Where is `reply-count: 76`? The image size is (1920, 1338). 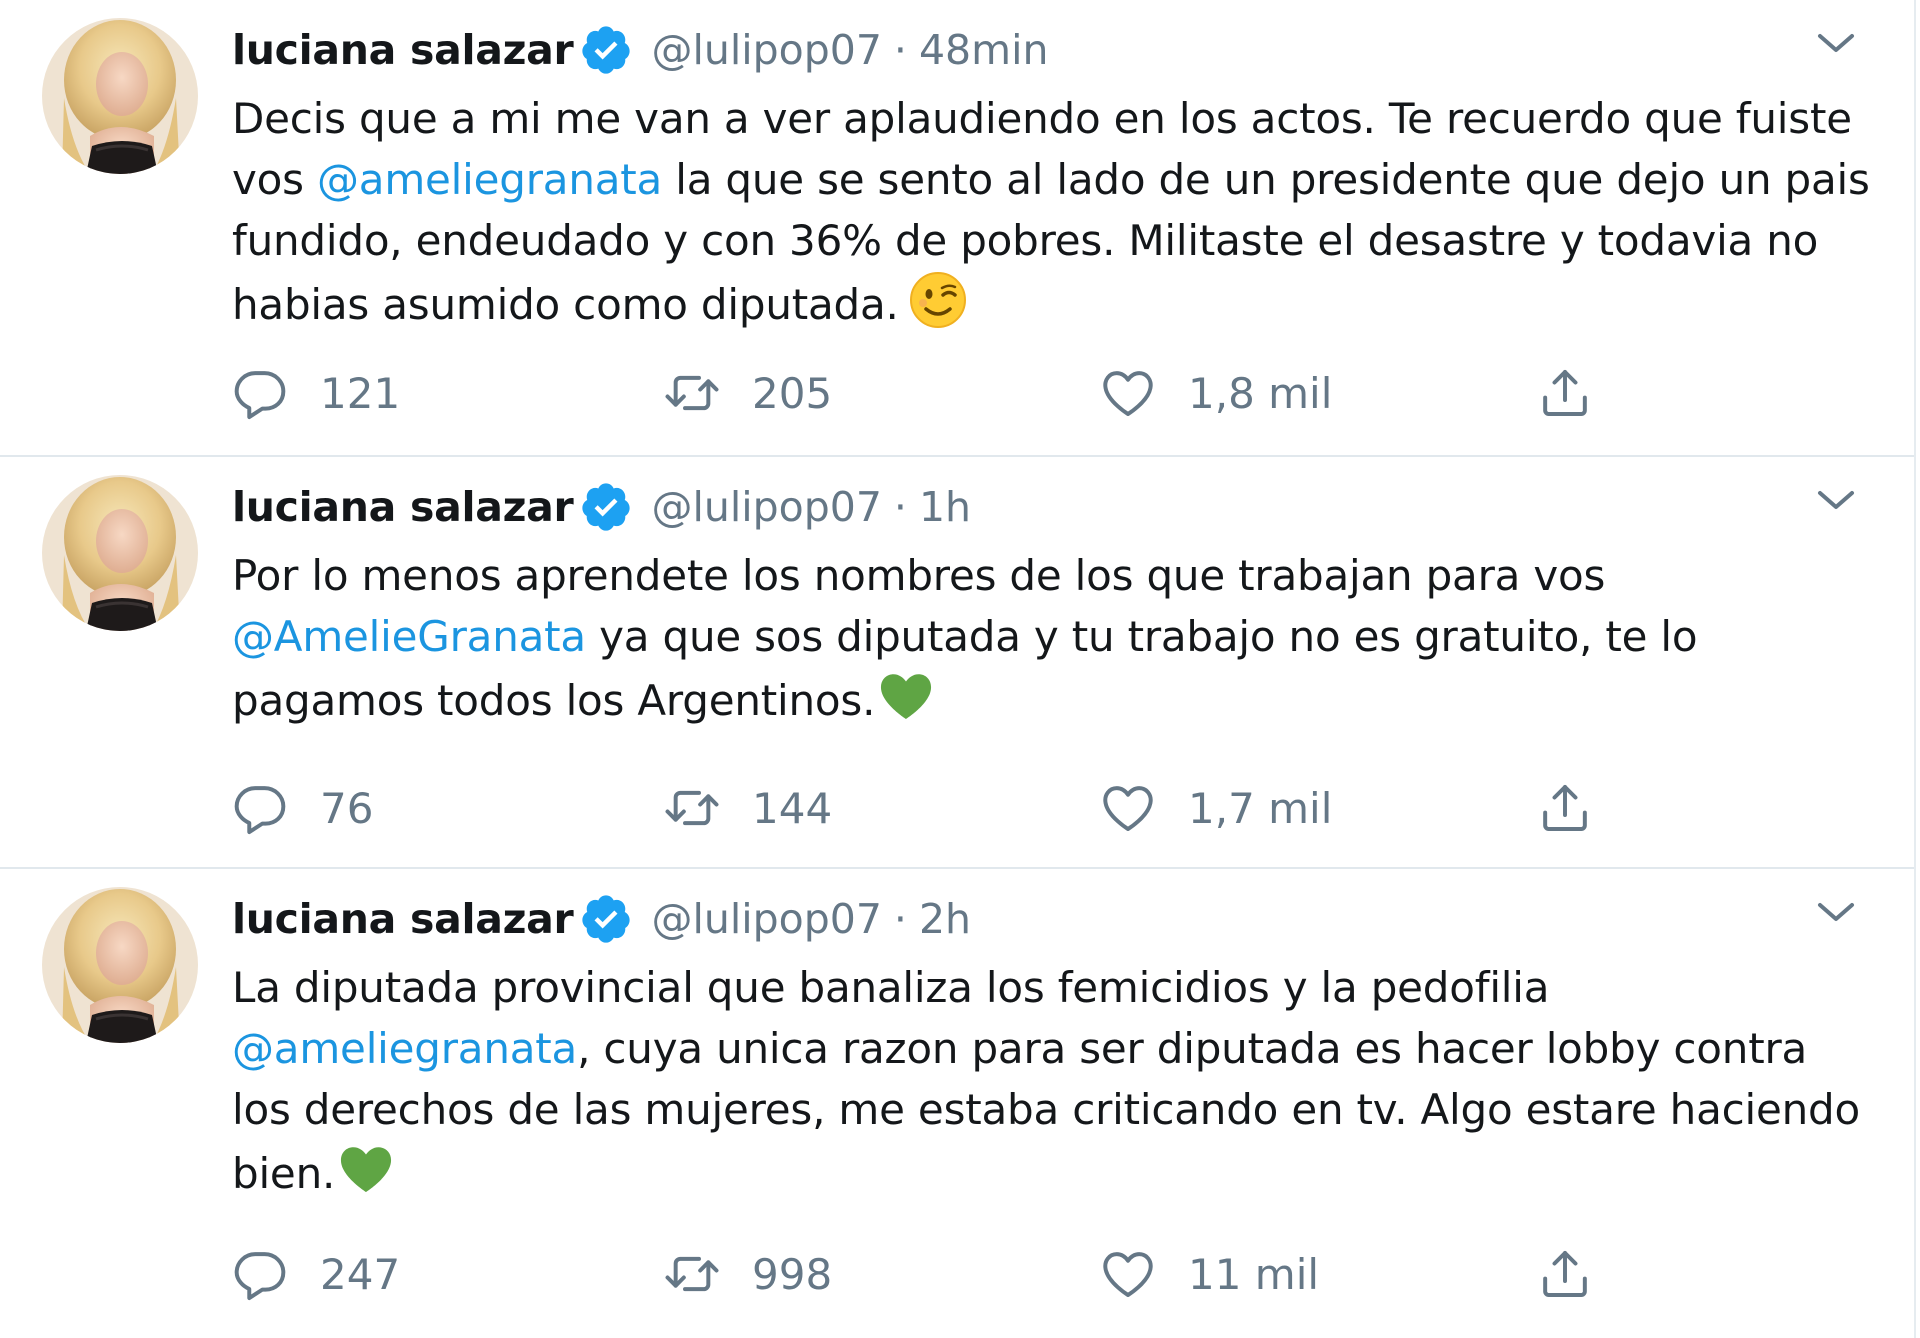
reply-count: 76 is located at coordinates (347, 808).